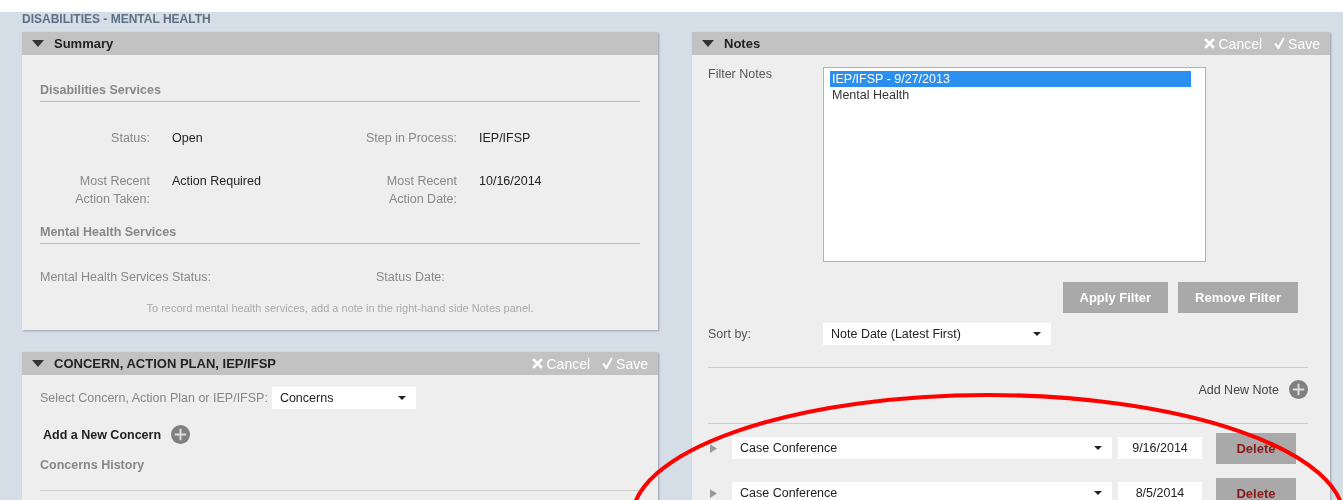  I want to click on list-option: Mental Health, so click(1010, 95).